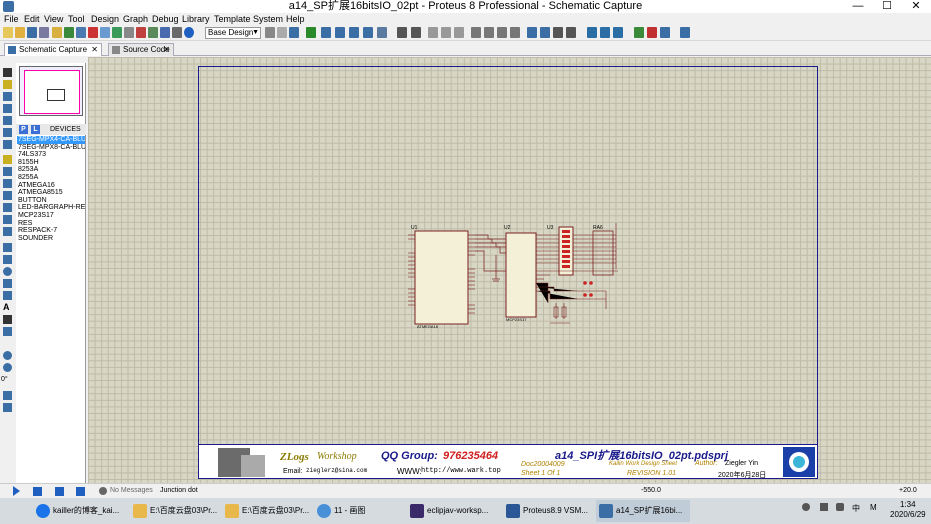 The width and height of the screenshot is (931, 524). I want to click on play-icon, so click(16, 491).